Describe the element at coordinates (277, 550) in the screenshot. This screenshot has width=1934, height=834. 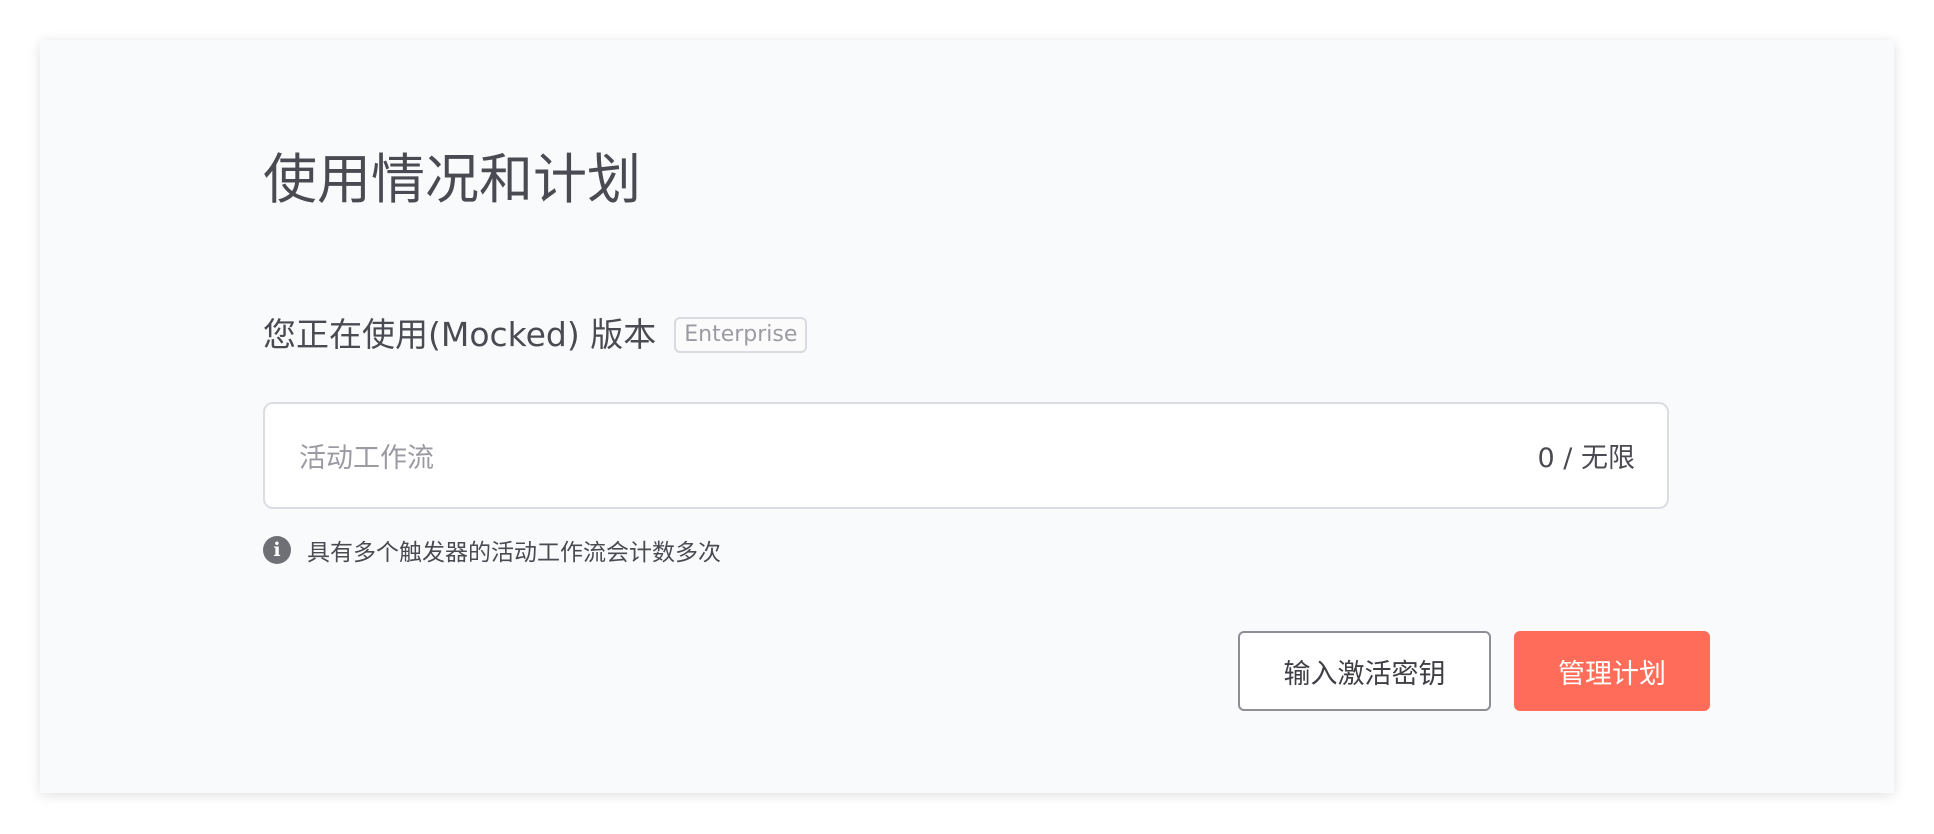
I see `info-icon: i` at that location.